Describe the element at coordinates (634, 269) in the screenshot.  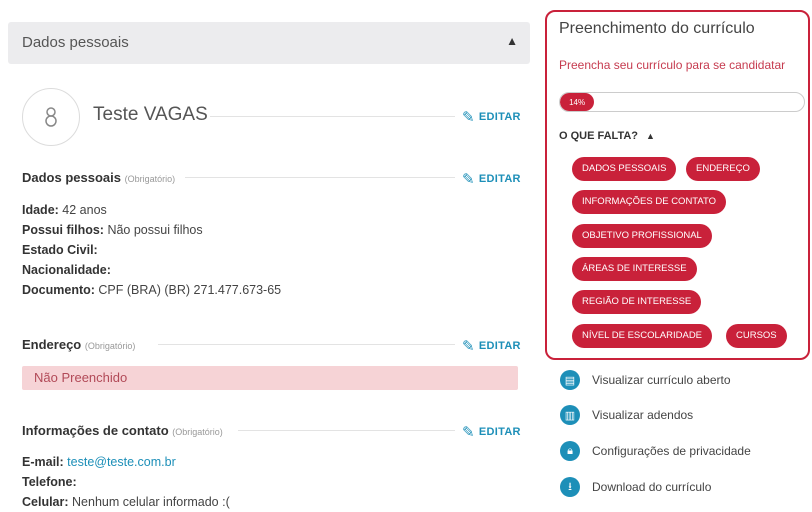
I see `missing-tag-areas-interesse: ÁREAS DE INTERESSE` at that location.